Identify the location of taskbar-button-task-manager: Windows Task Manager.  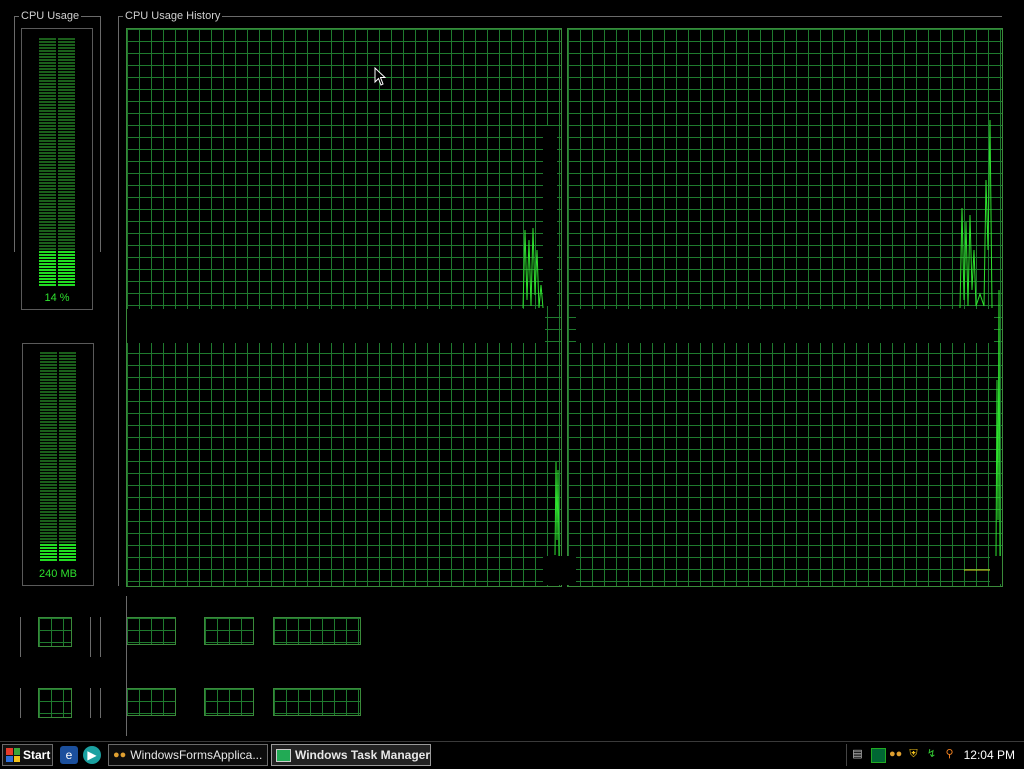
(351, 755).